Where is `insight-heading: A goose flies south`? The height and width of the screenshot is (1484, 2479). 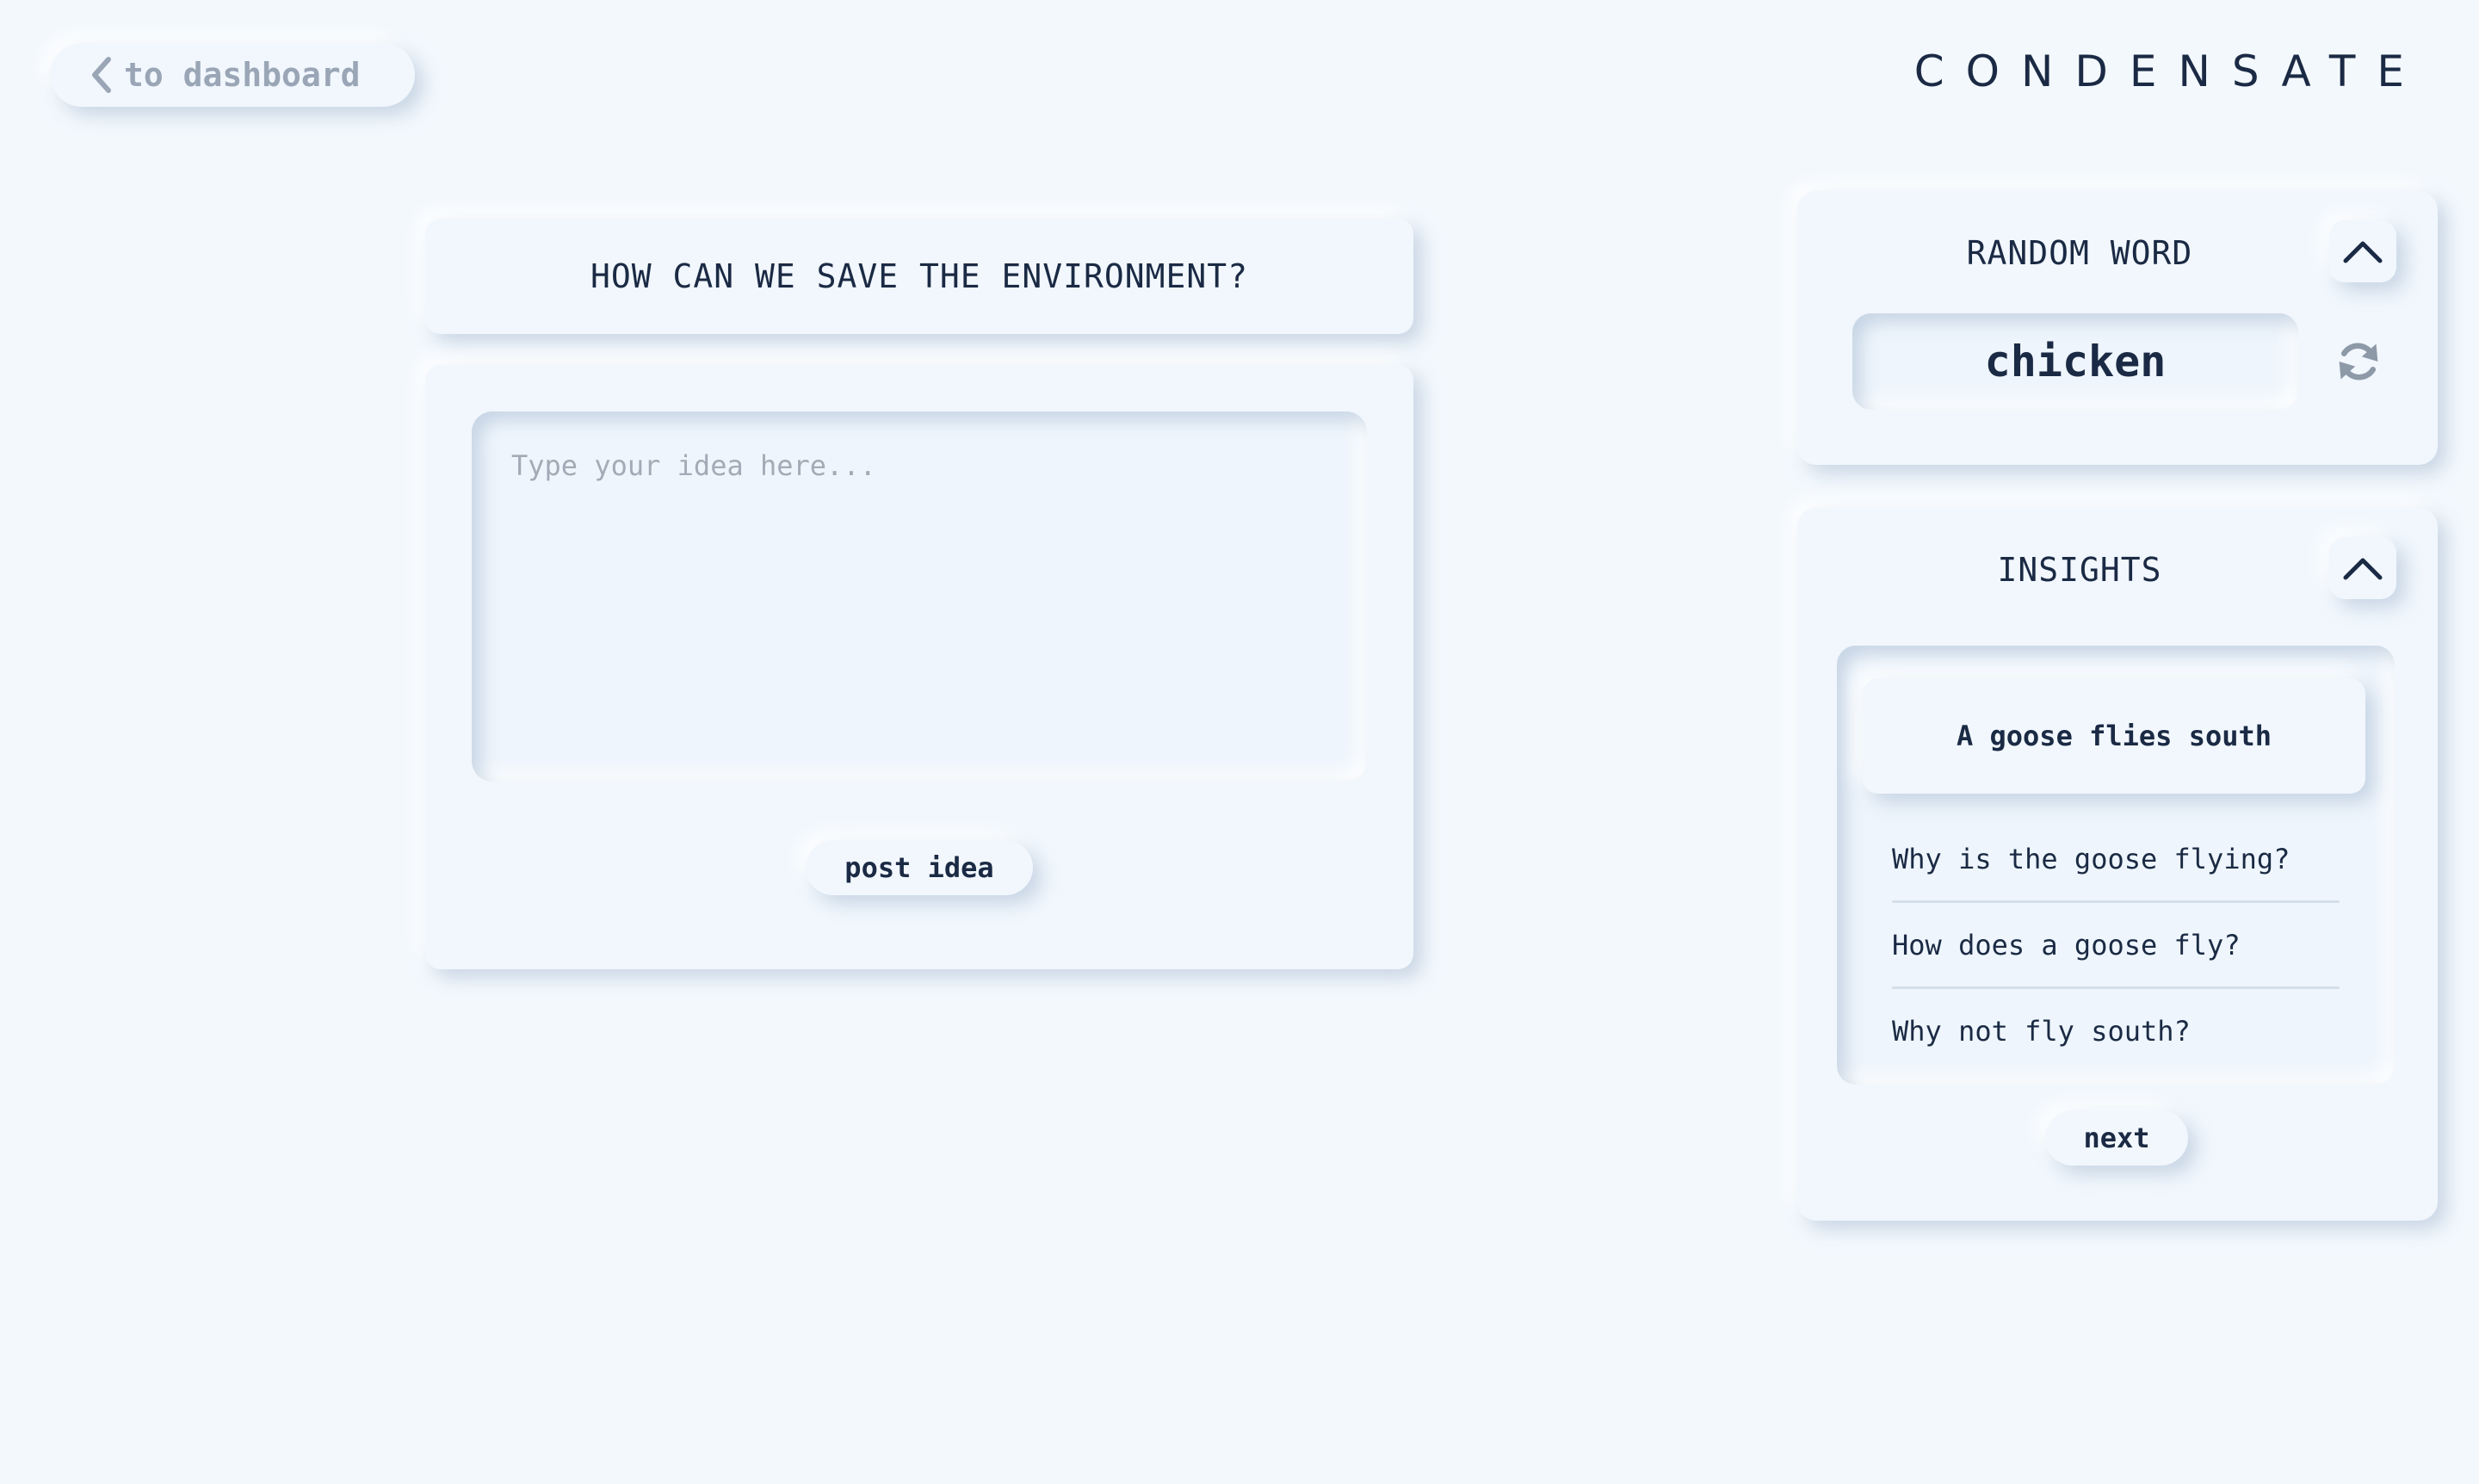
insight-heading: A goose flies south is located at coordinates (2114, 736).